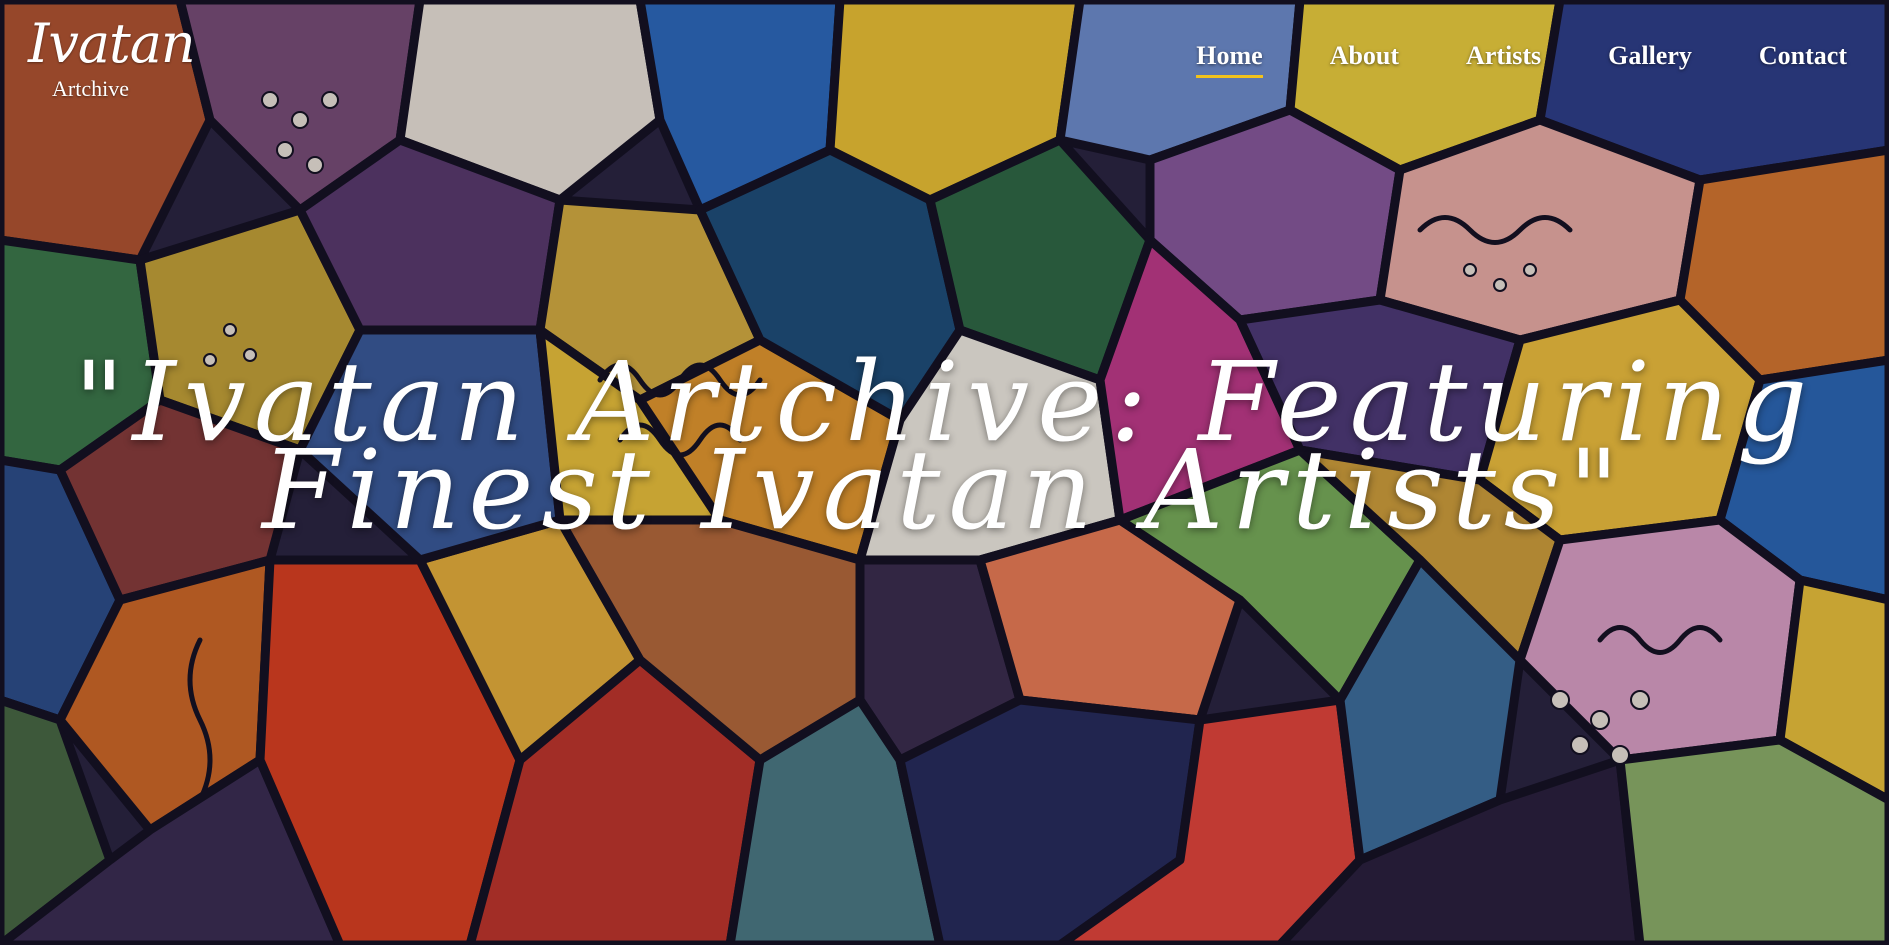  I want to click on site-logo: Ivatan Artchive, so click(112, 59).